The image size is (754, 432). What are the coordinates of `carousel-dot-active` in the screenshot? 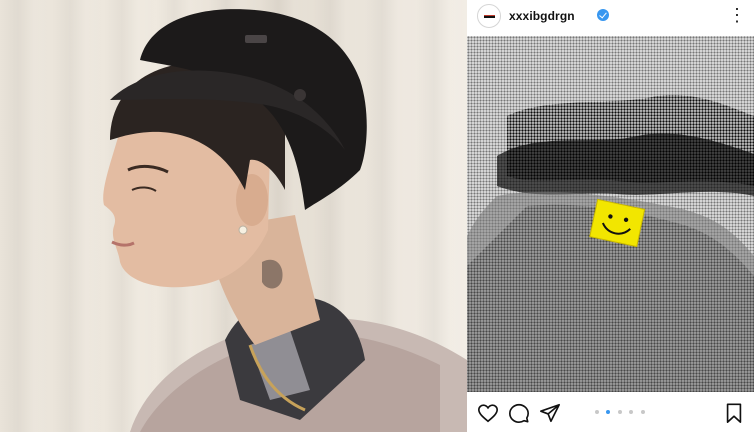 It's located at (608, 412).